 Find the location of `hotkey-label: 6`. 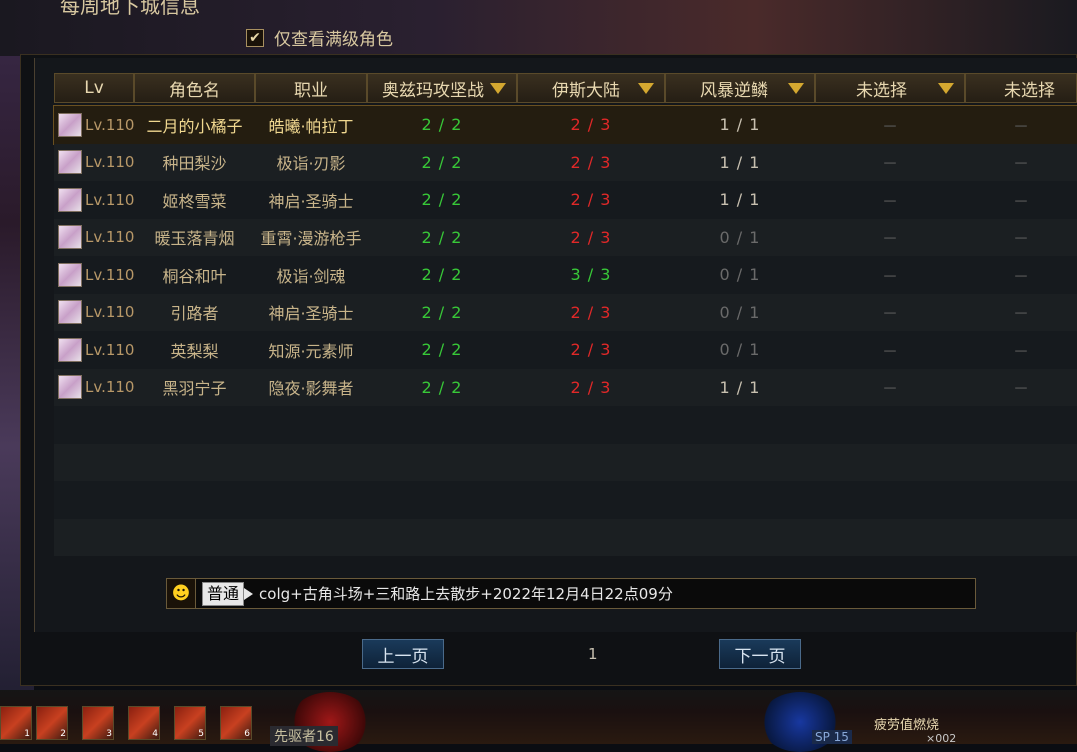

hotkey-label: 6 is located at coordinates (247, 734).